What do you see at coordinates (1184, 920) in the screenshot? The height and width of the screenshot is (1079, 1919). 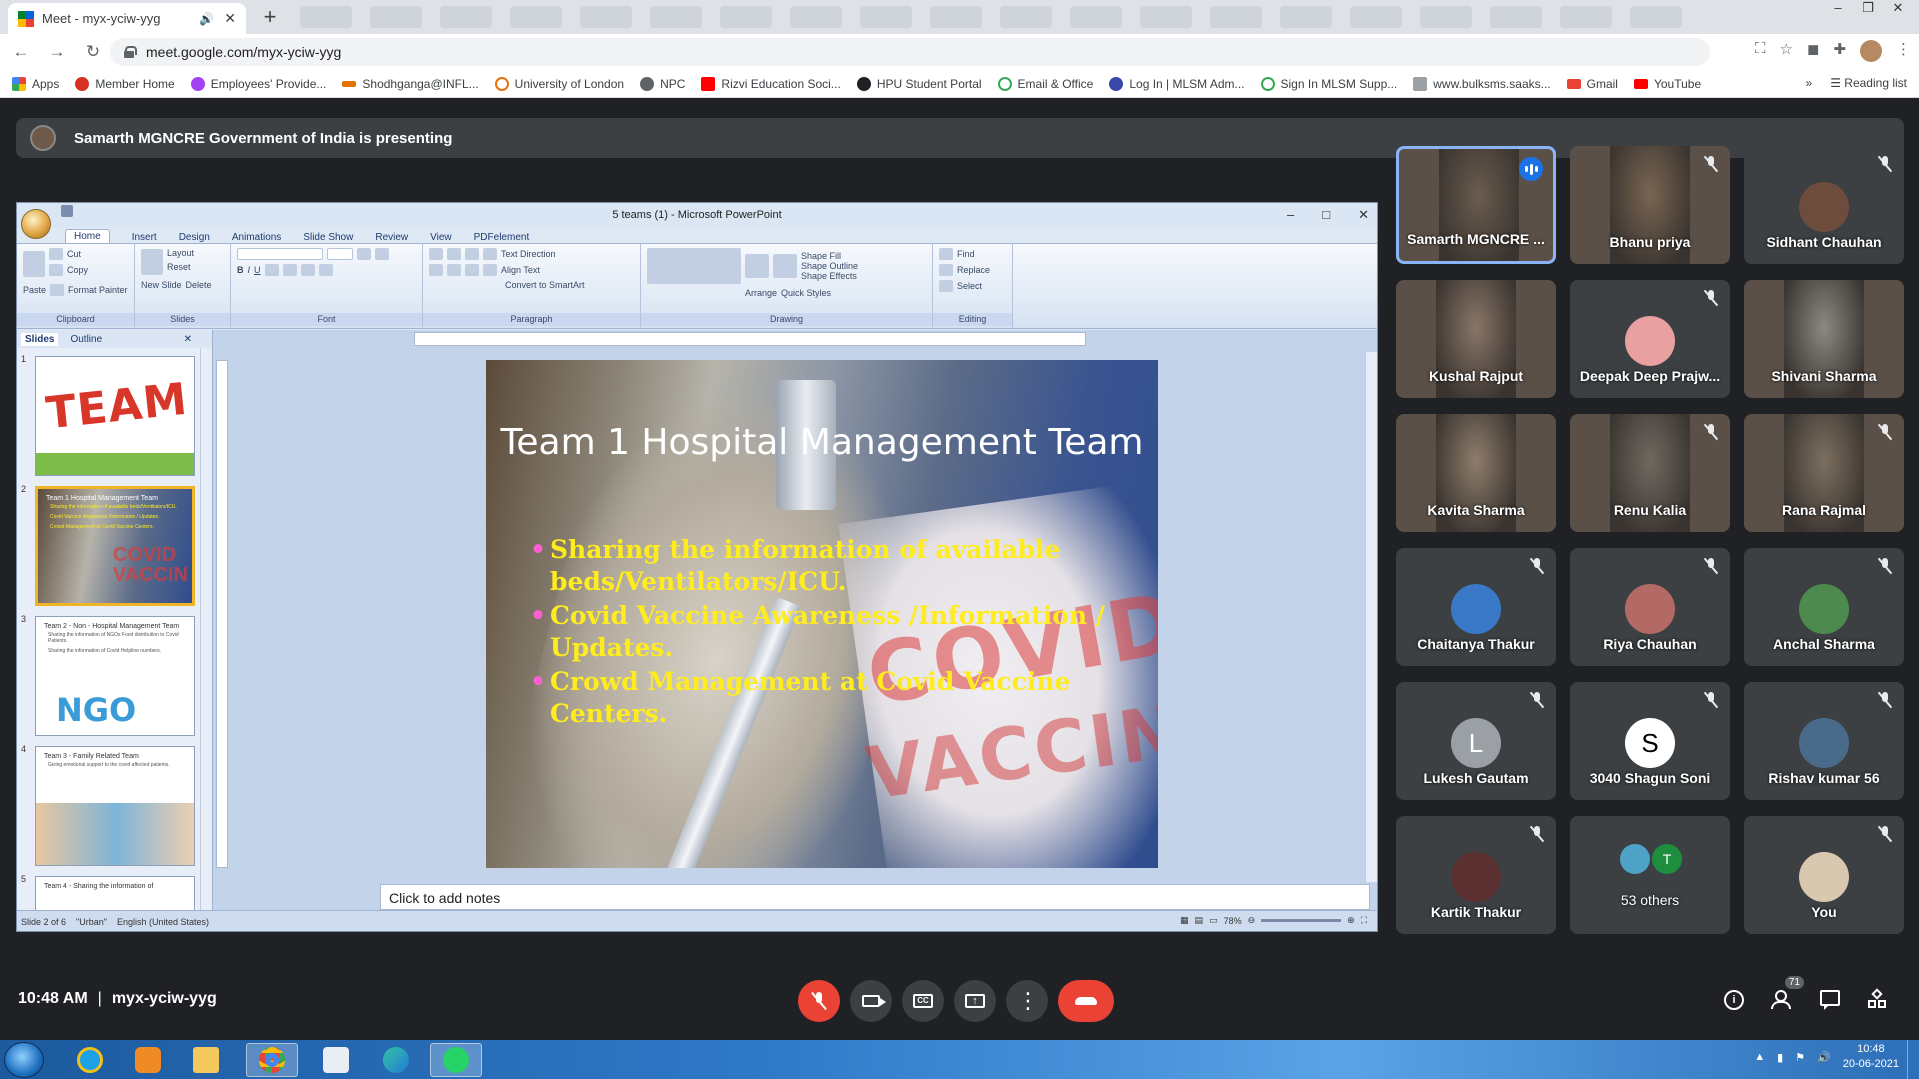 I see `normal-view-icon: ▦` at bounding box center [1184, 920].